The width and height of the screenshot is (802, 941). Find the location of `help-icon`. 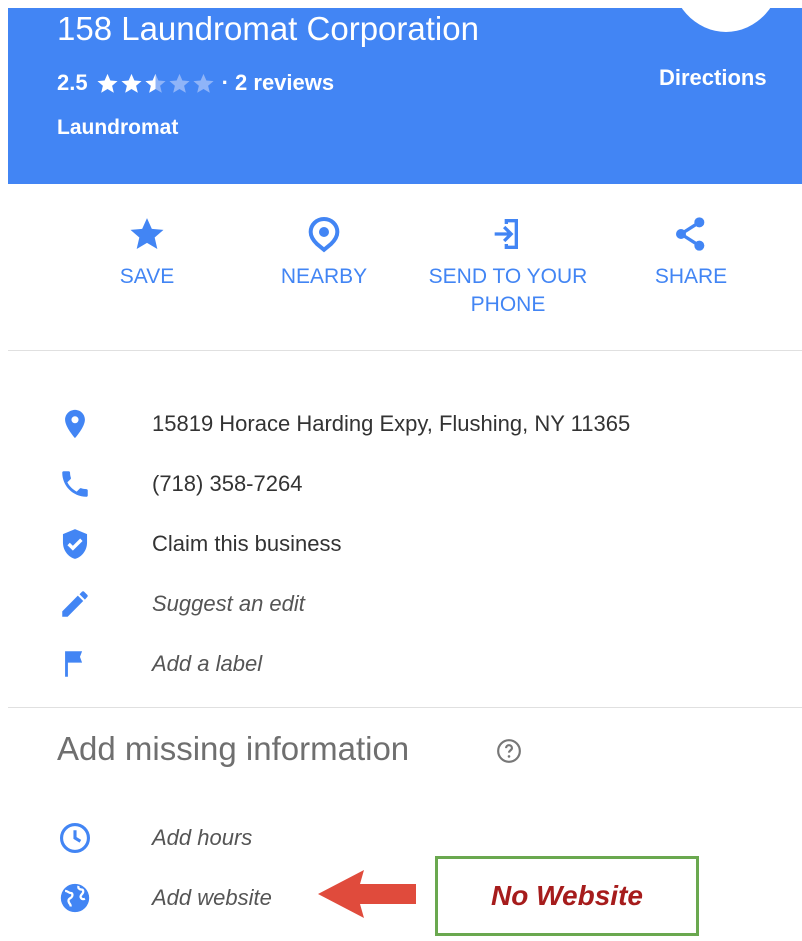

help-icon is located at coordinates (509, 751).